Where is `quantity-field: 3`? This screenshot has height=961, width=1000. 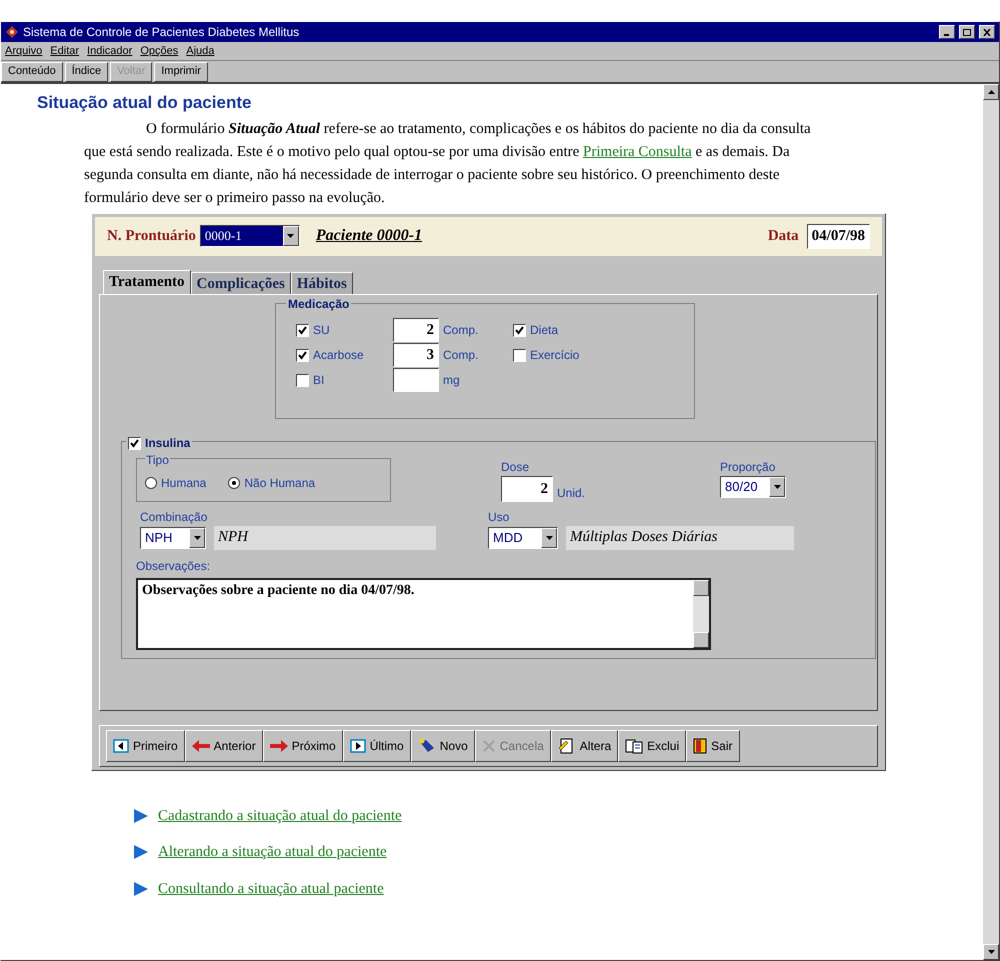
quantity-field: 3 is located at coordinates (416, 355).